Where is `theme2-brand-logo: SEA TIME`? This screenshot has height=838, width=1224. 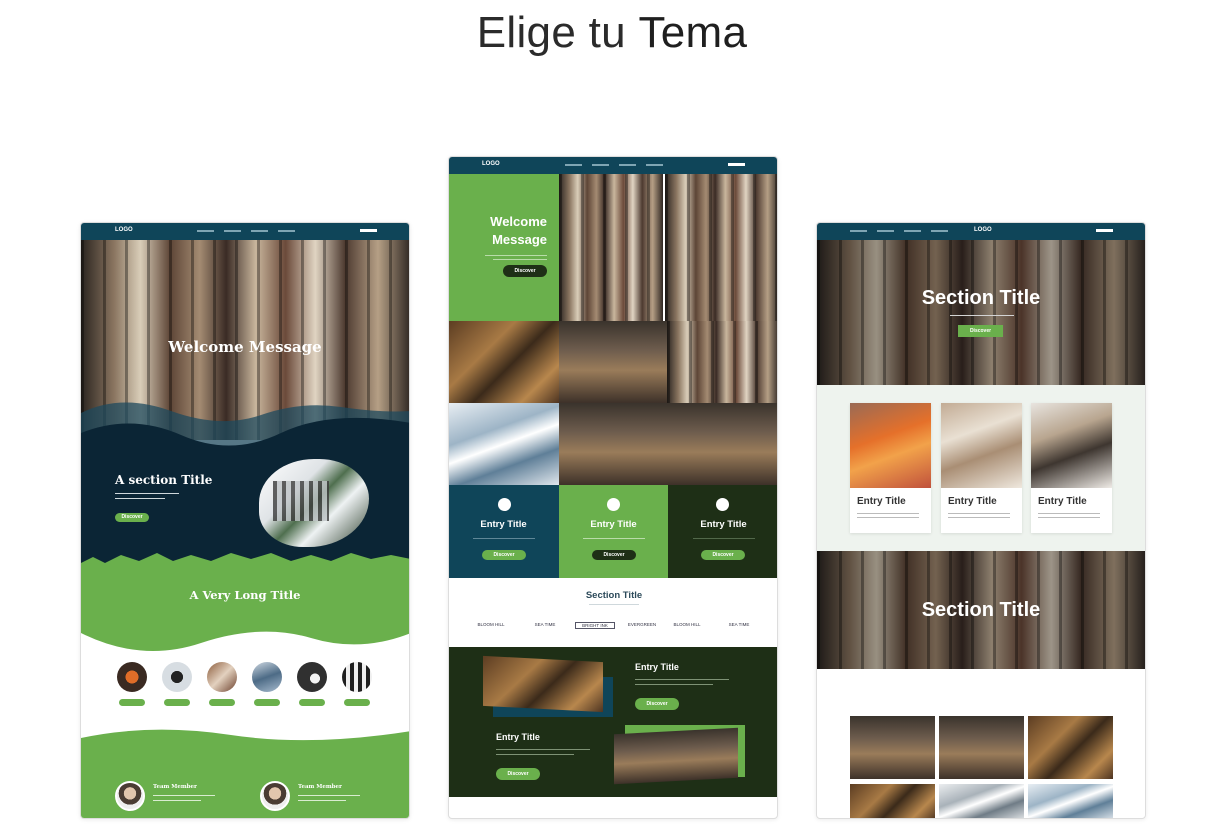 theme2-brand-logo: SEA TIME is located at coordinates (739, 624).